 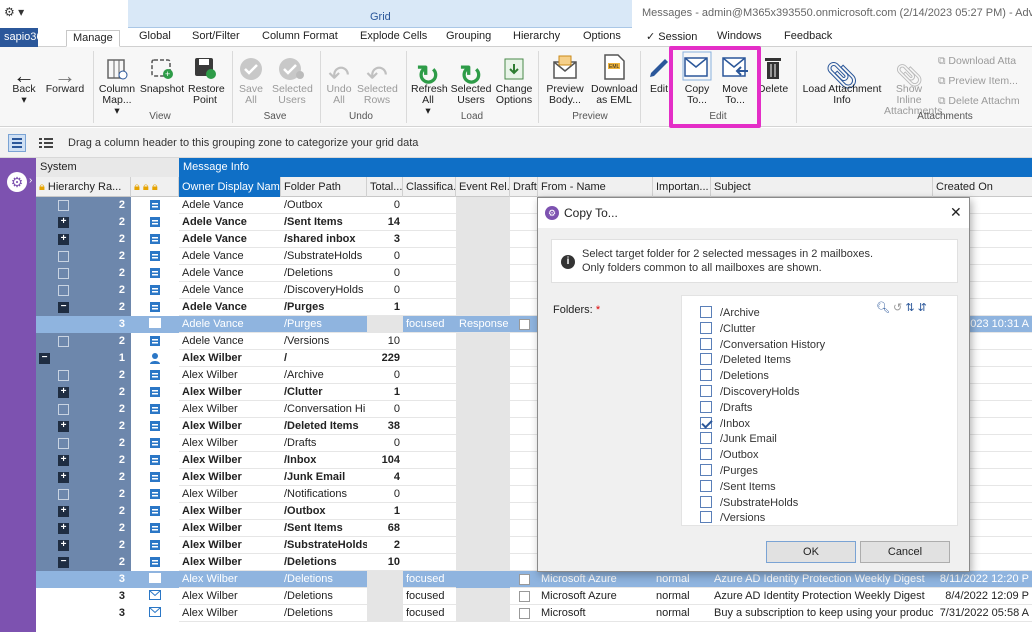 I want to click on folder-option: /Clutter, so click(x=727, y=328).